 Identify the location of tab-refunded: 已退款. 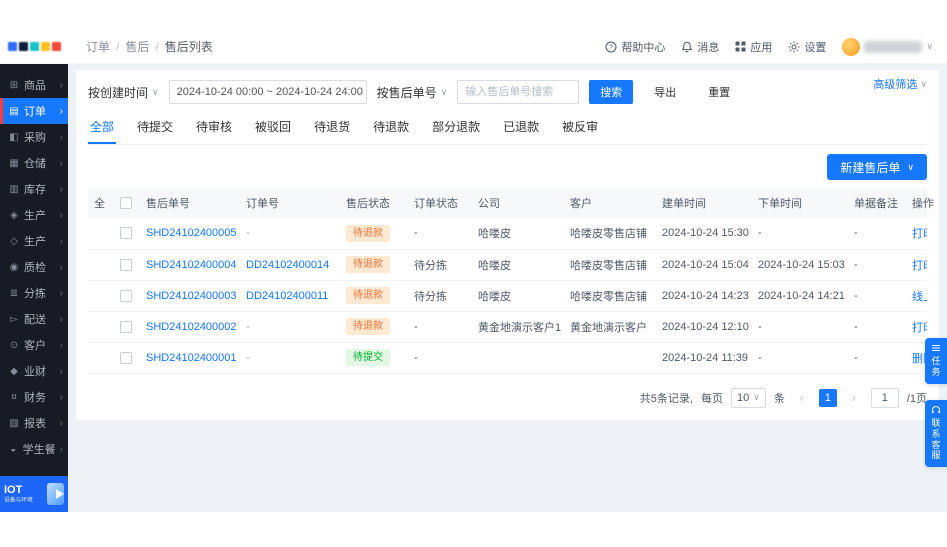
(521, 129).